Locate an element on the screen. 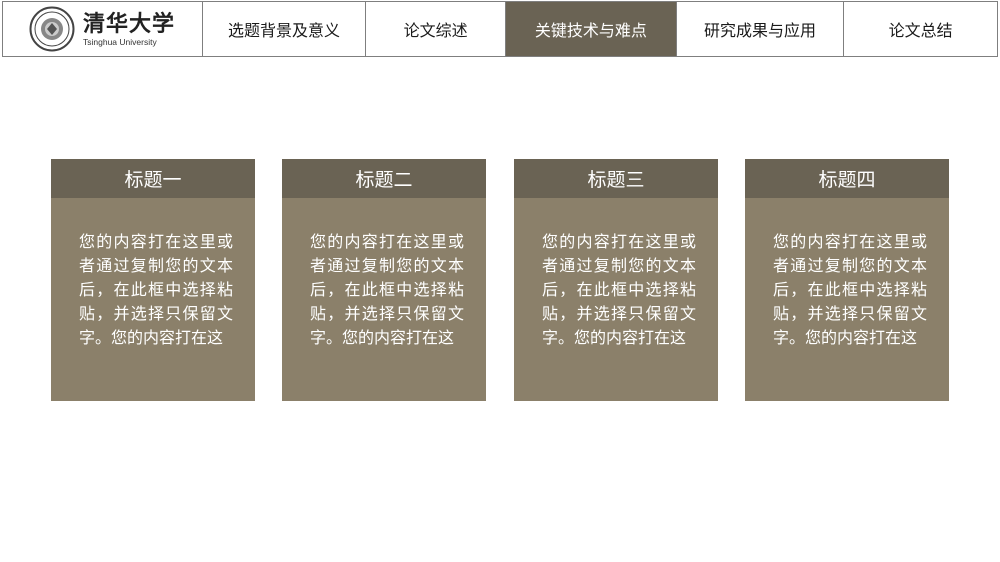 The image size is (1000, 562). logo-english-name: Tsinghua University is located at coordinates (120, 41).